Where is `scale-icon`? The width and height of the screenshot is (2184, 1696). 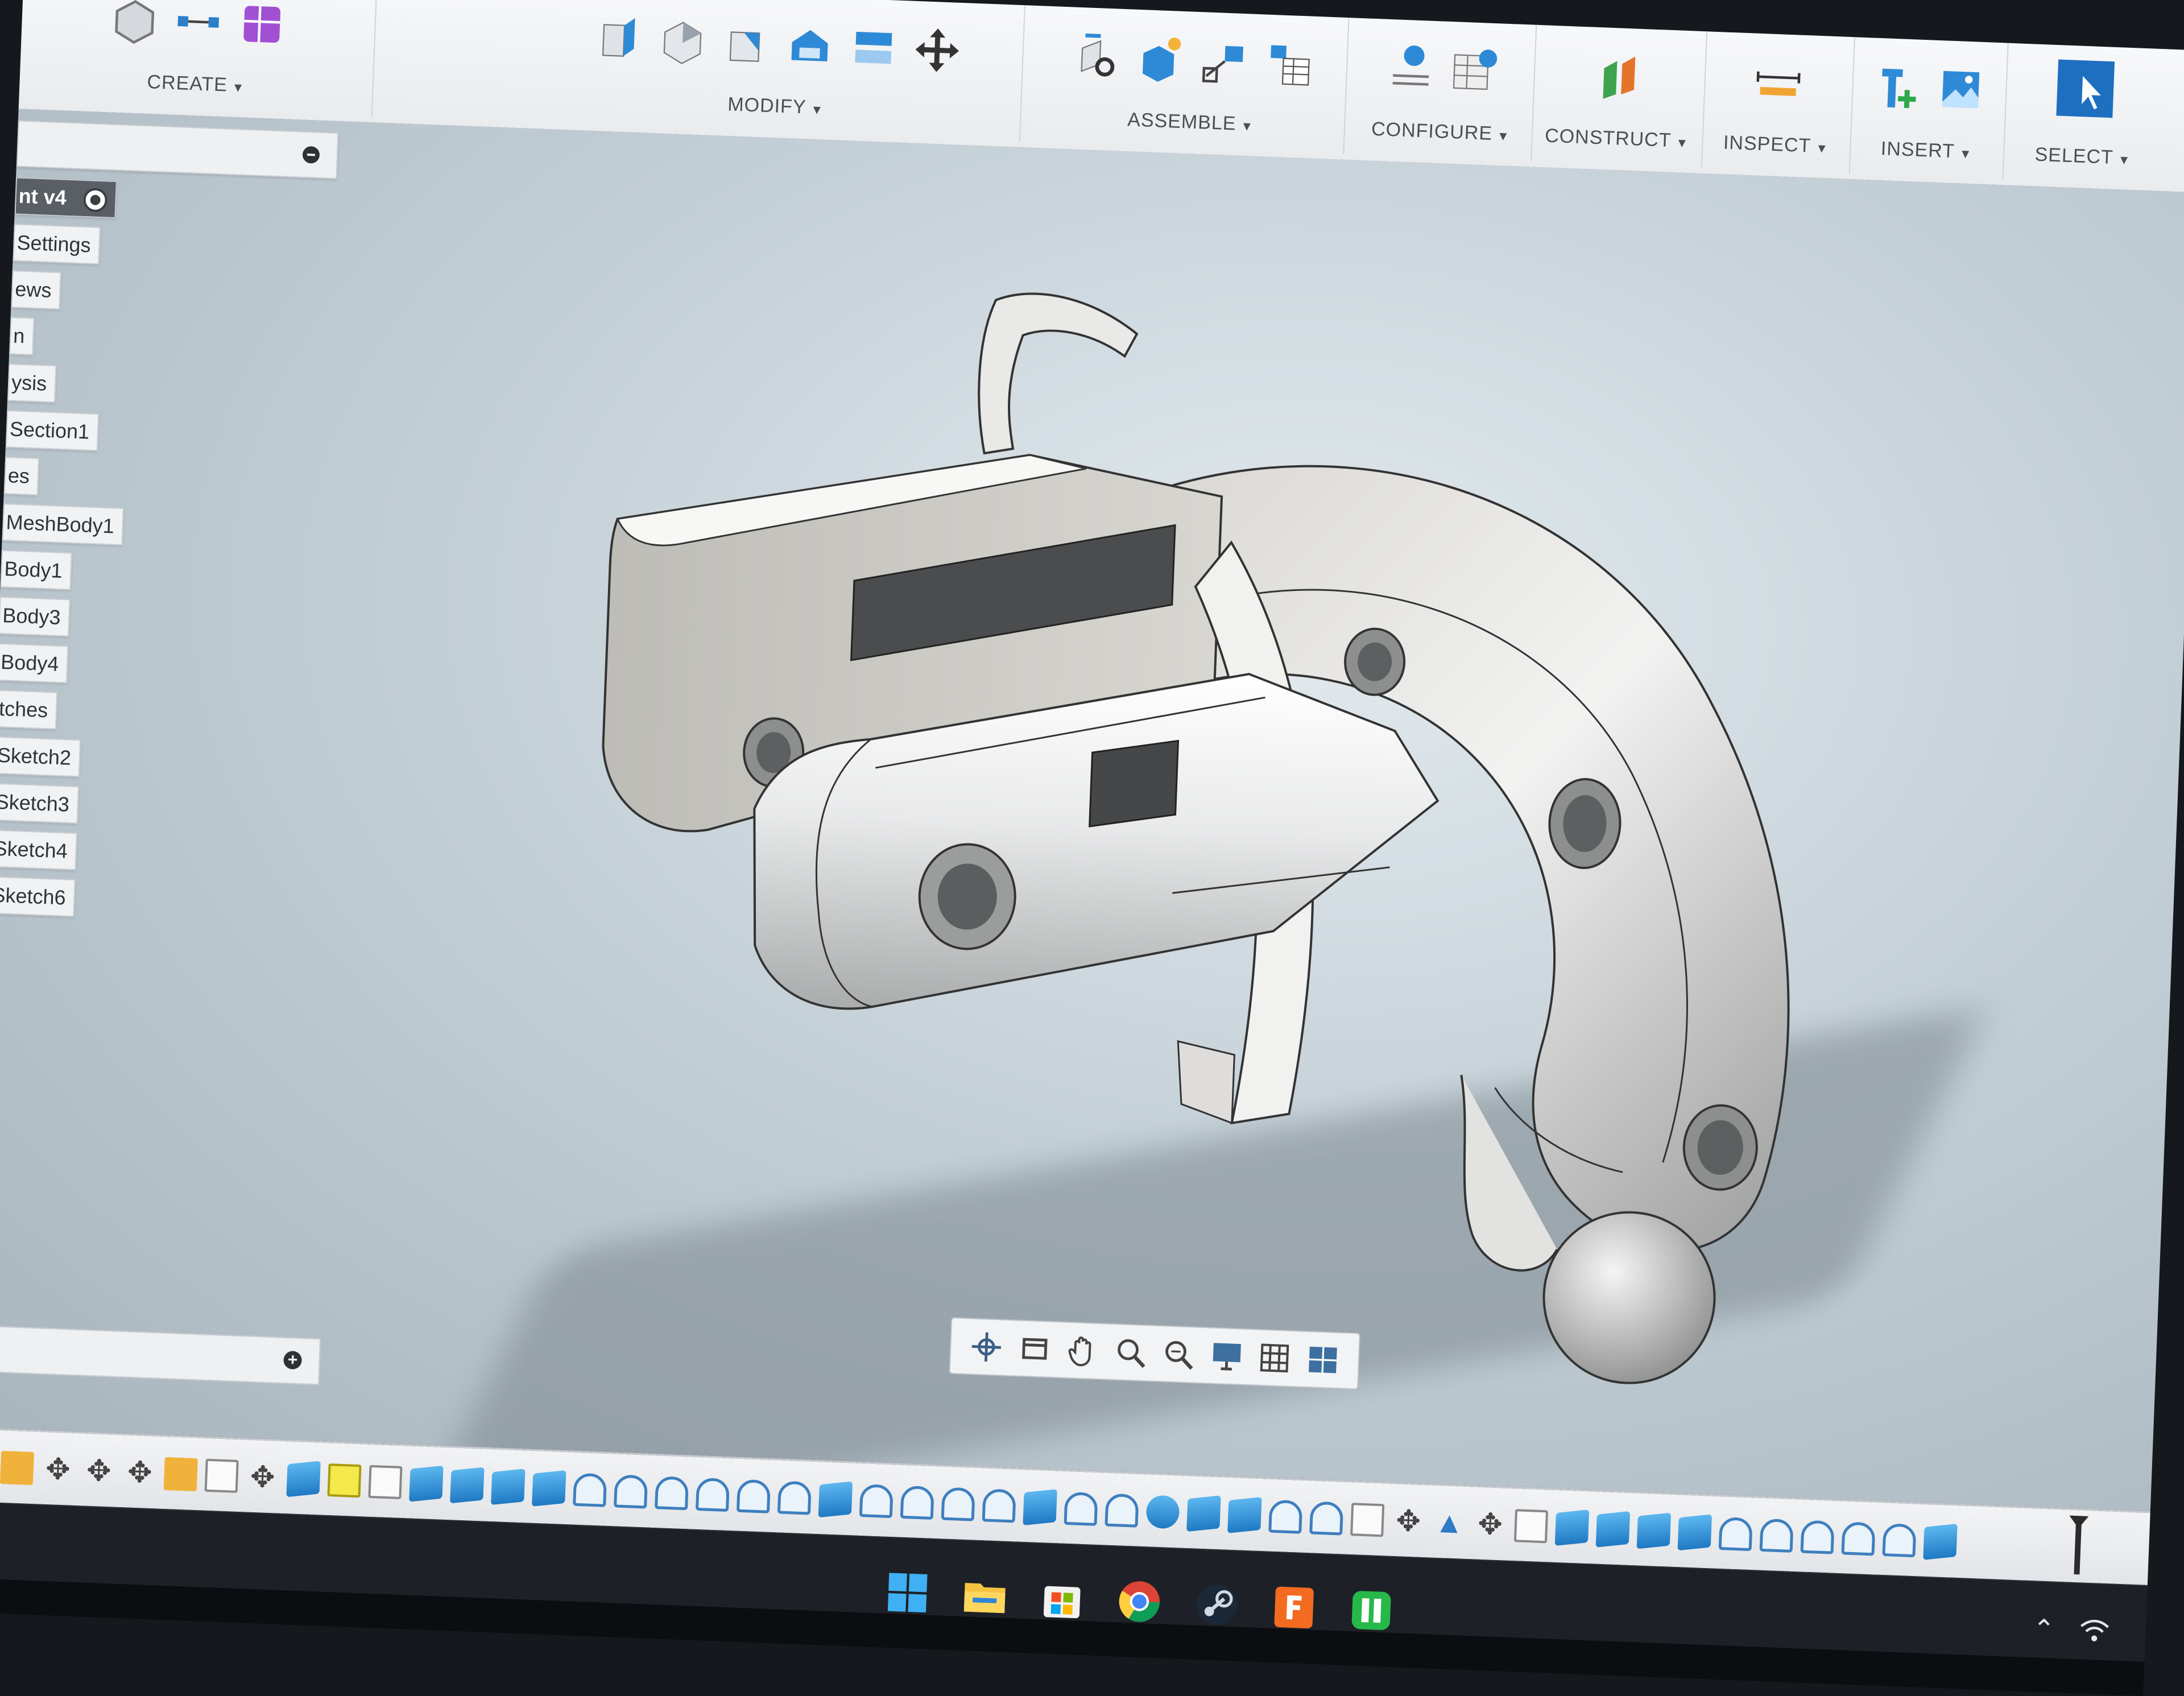
scale-icon is located at coordinates (873, 47).